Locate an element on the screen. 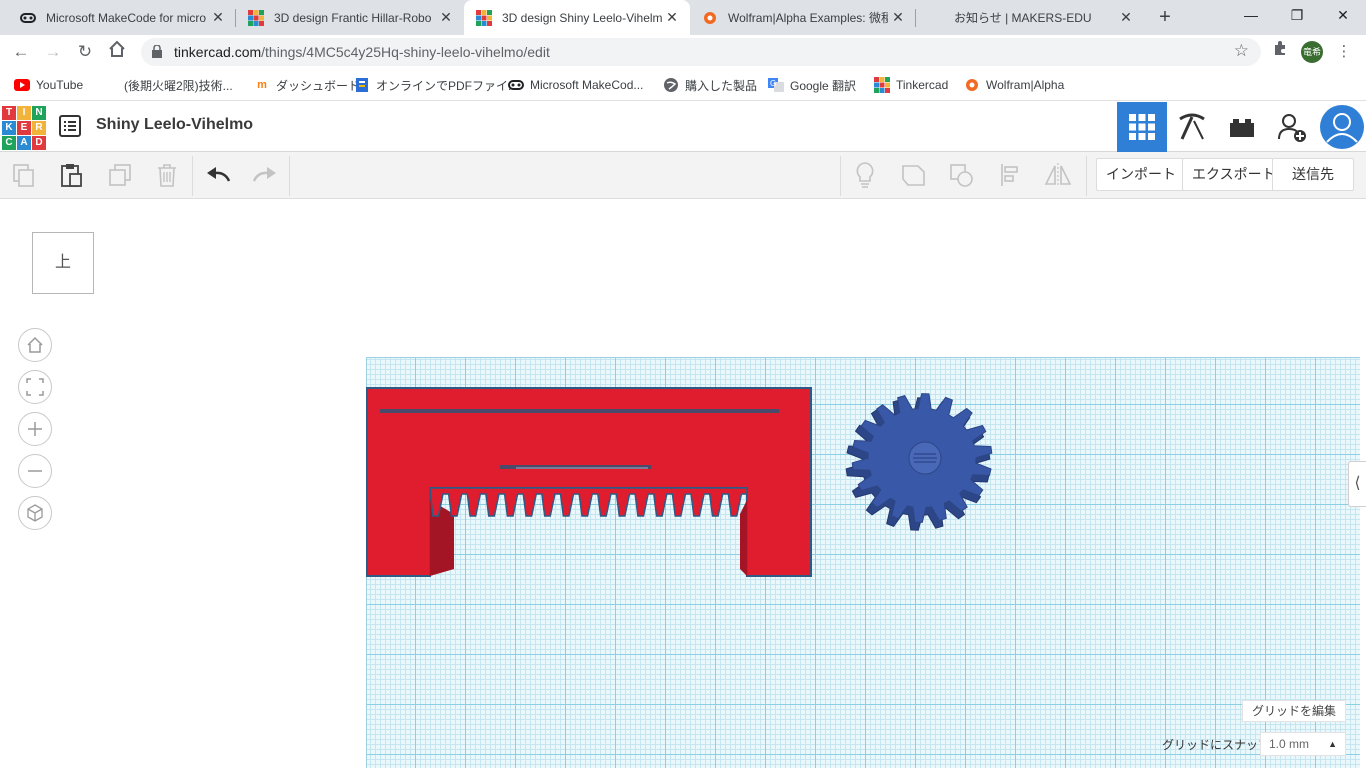 The height and width of the screenshot is (768, 1366). mirror-button is located at coordinates (1058, 175).